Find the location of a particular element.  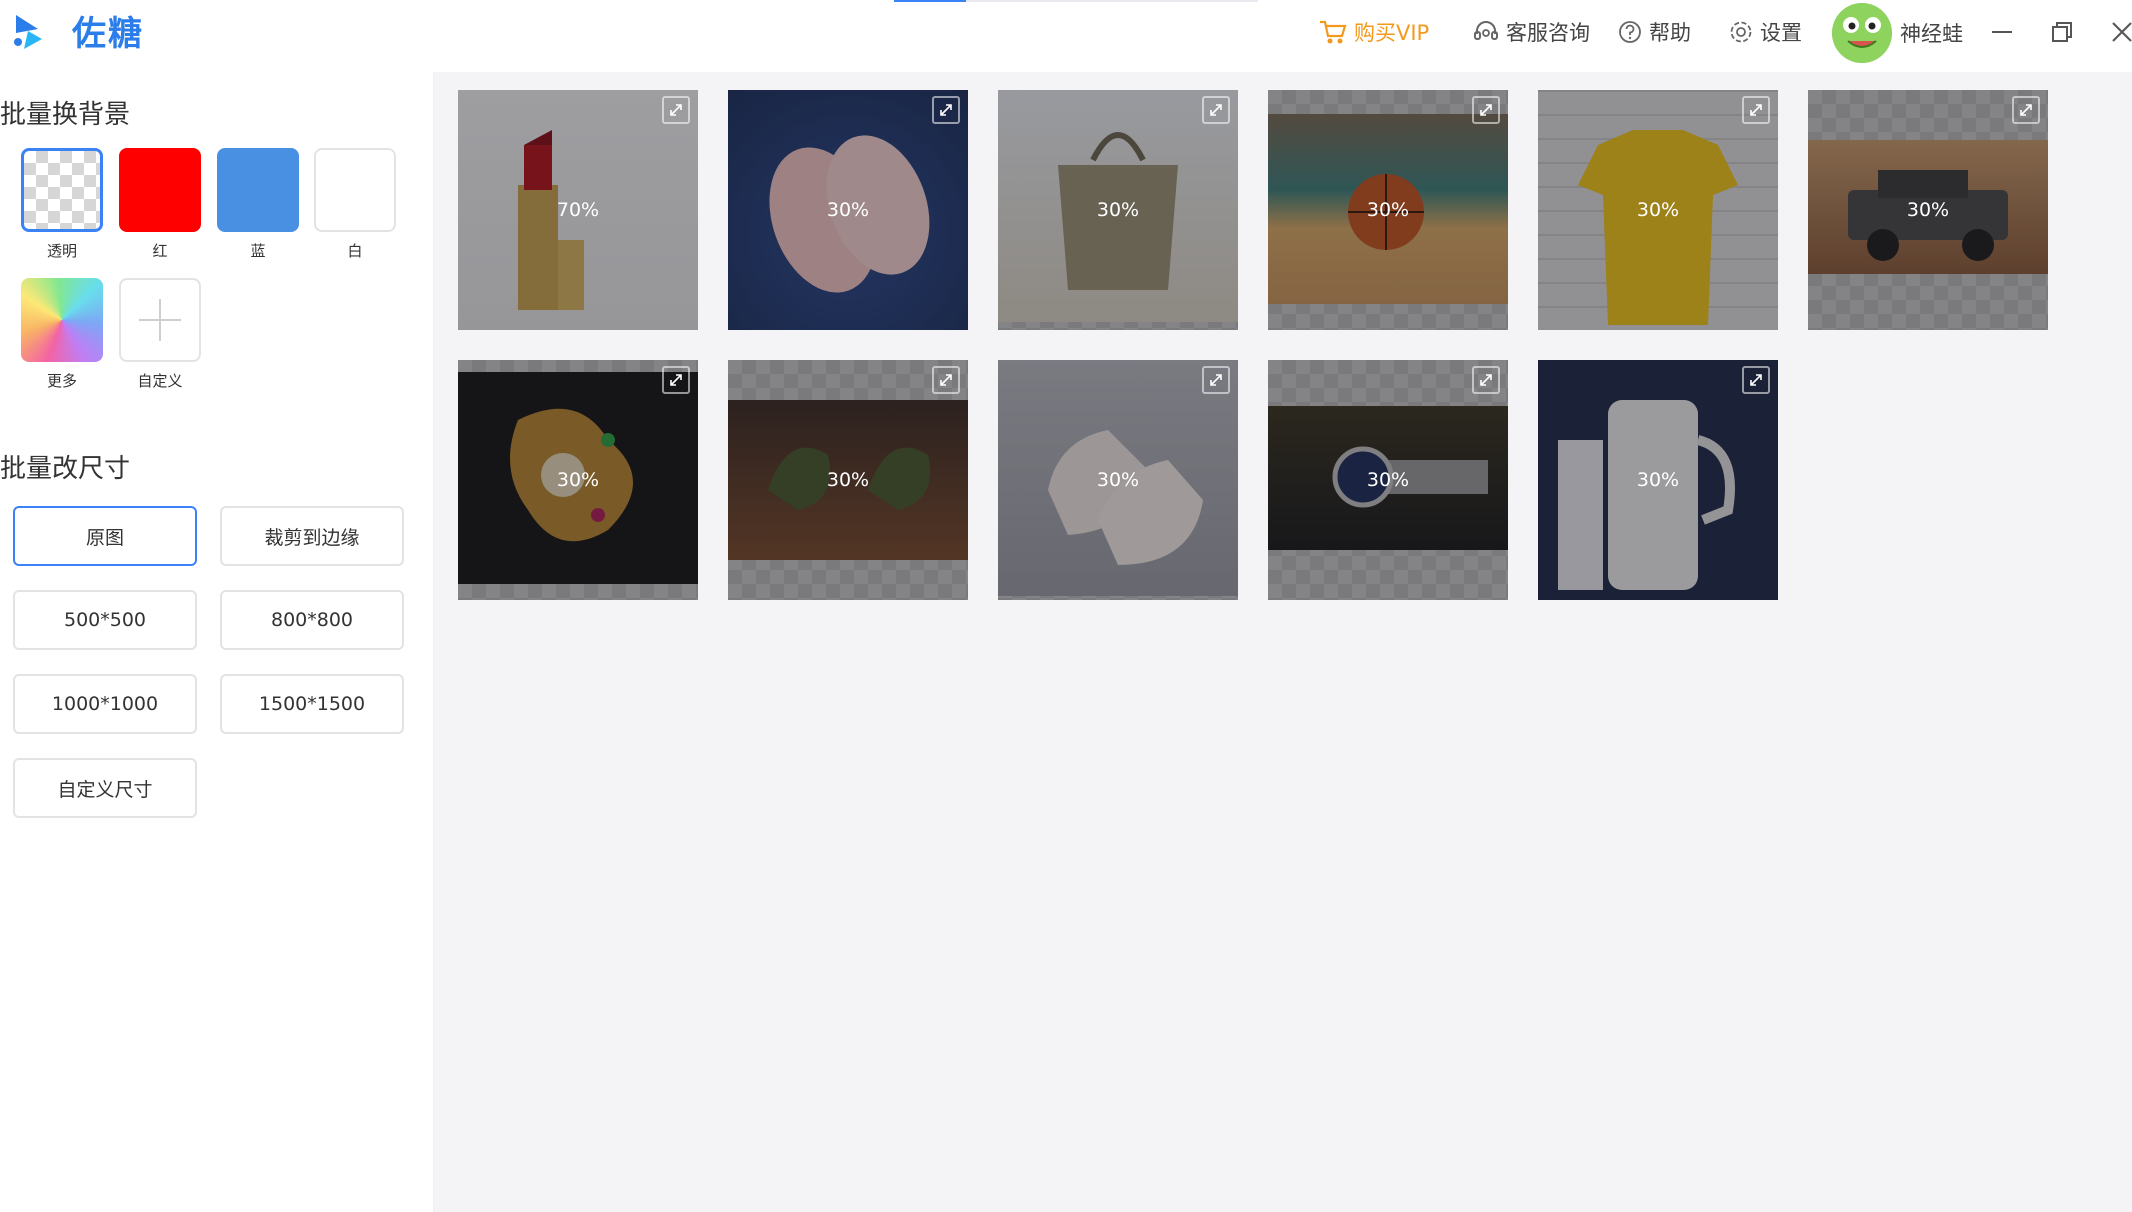

settings-button: 设置 is located at coordinates (1765, 32).